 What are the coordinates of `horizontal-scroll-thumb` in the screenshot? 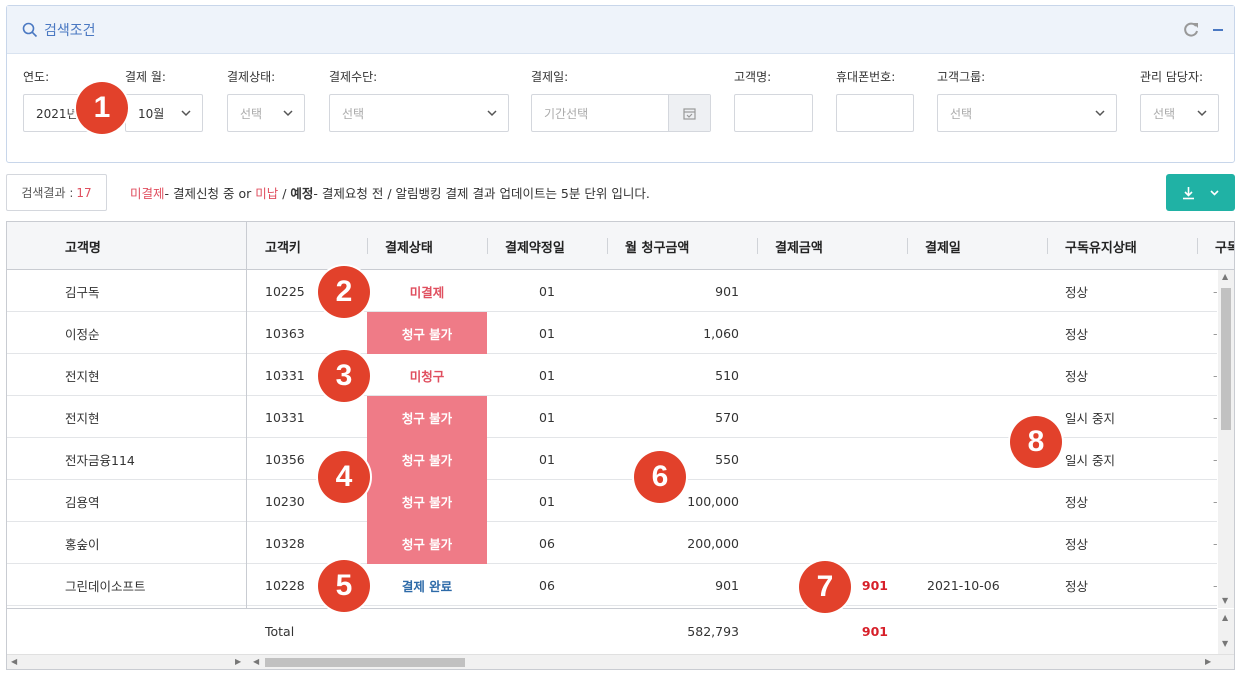 It's located at (365, 662).